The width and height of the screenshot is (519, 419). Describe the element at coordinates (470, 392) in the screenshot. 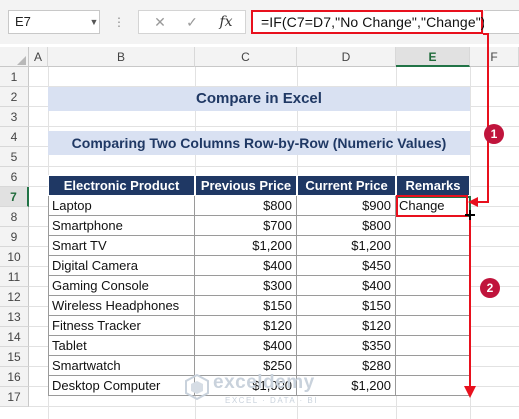

I see `arrow-down-icon` at that location.